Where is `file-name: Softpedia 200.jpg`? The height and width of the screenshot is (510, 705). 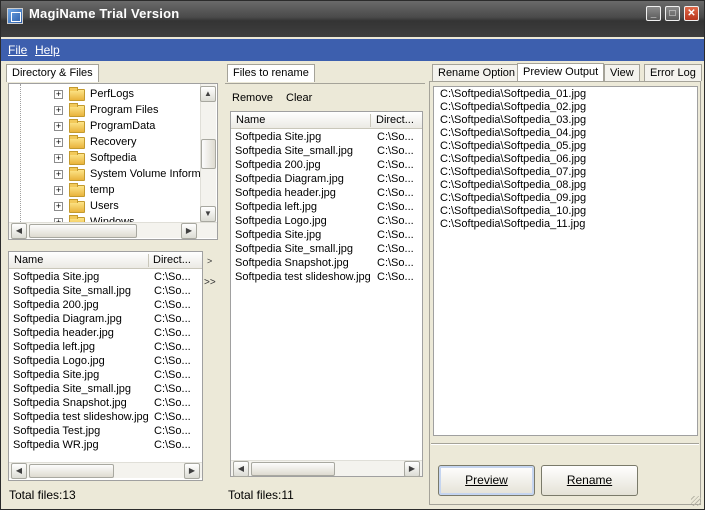
file-name: Softpedia 200.jpg is located at coordinates (278, 165).